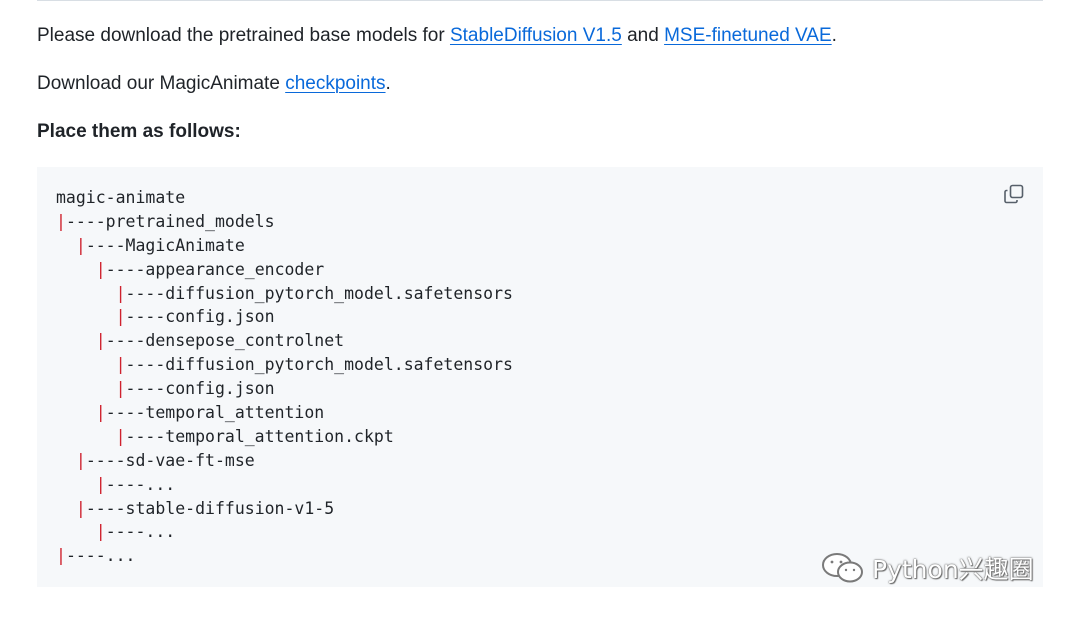  What do you see at coordinates (834, 35) in the screenshot?
I see `intro-text-after: .` at bounding box center [834, 35].